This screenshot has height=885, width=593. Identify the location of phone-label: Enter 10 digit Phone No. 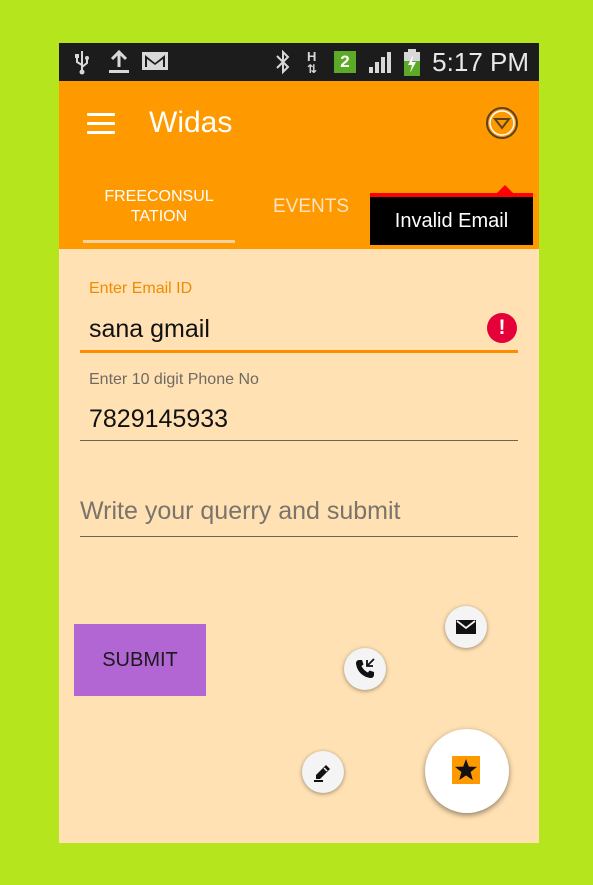
(174, 379).